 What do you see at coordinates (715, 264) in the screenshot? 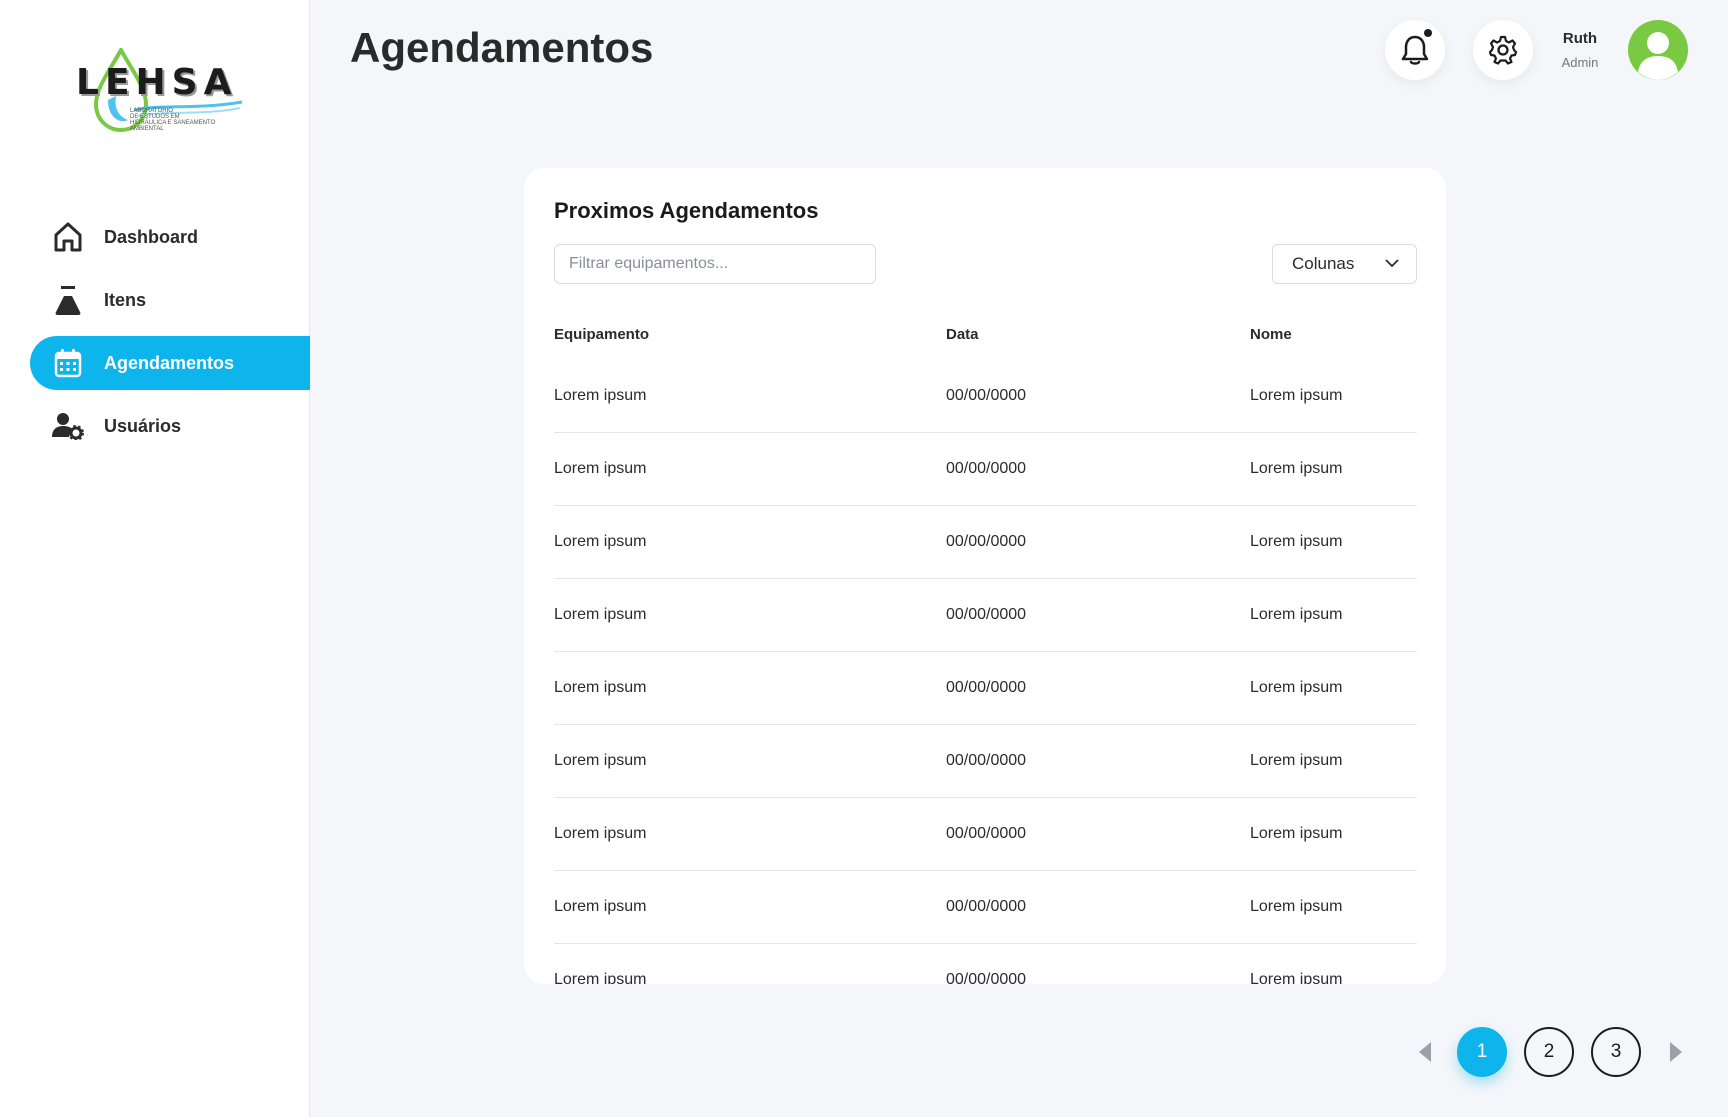
I see `filter-equipment-input` at bounding box center [715, 264].